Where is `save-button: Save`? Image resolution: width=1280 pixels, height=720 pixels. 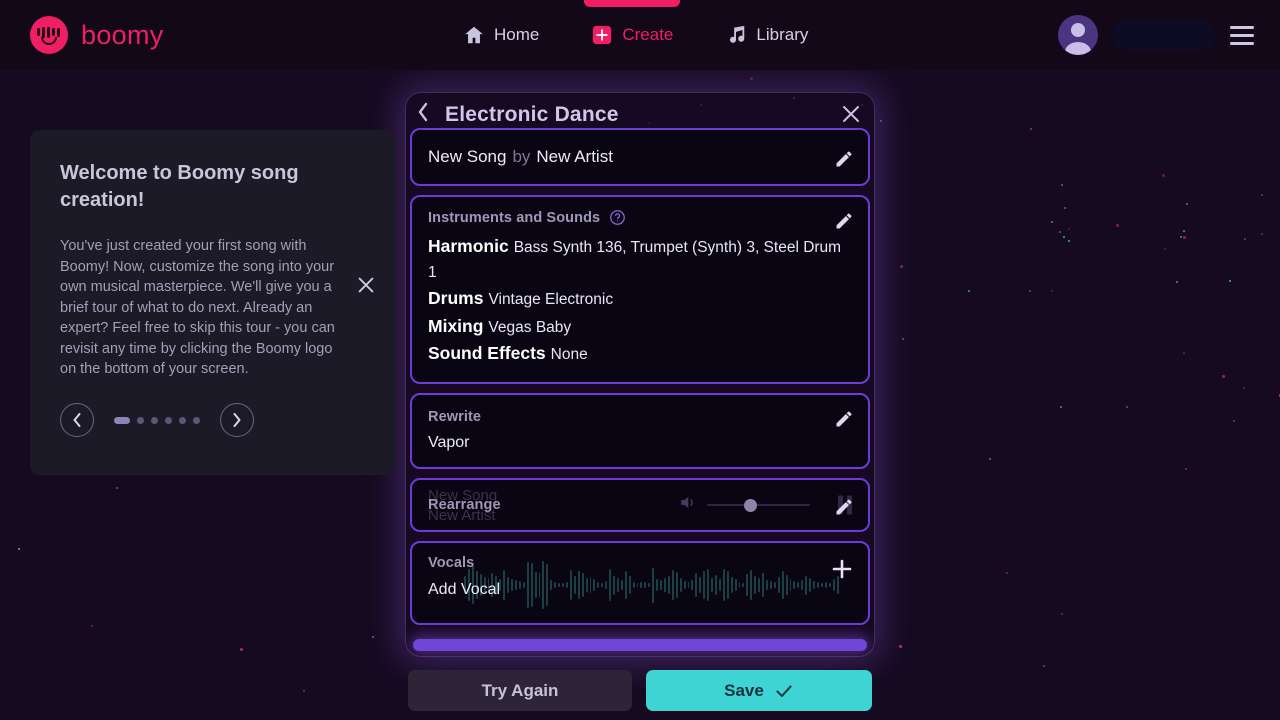
save-button: Save is located at coordinates (759, 690).